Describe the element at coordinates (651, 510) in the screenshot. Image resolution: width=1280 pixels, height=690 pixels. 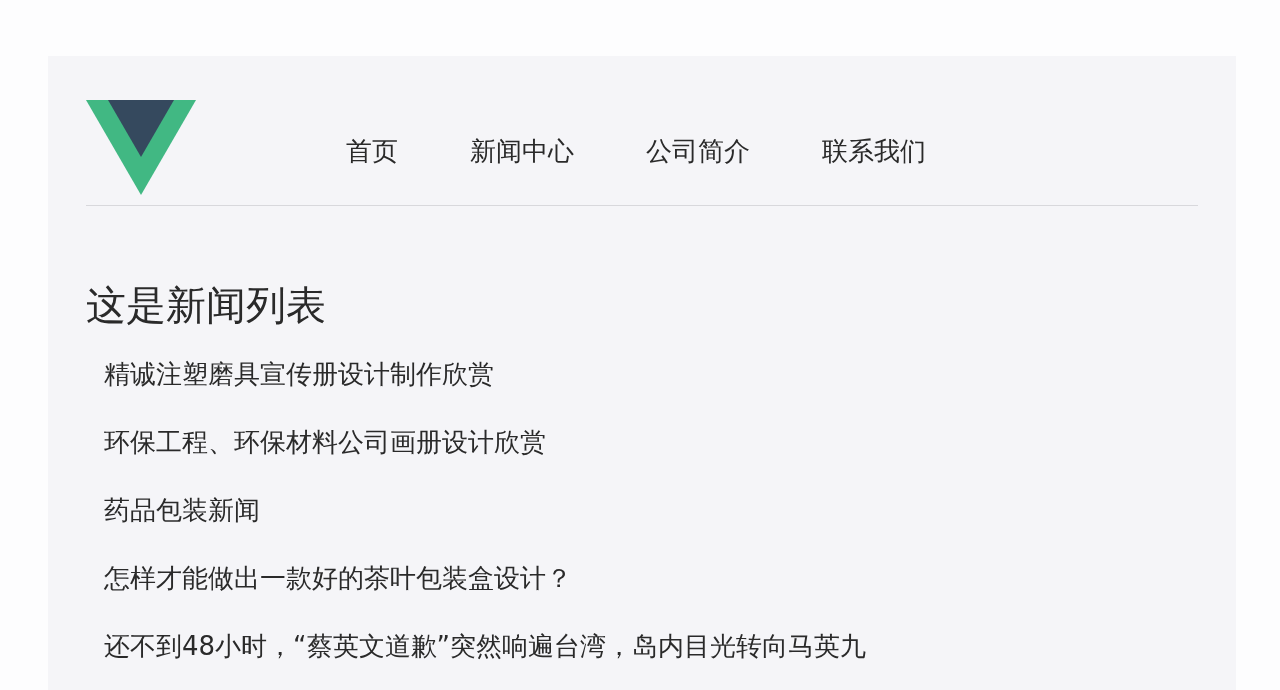
I see `news-link: 药品包装新闻` at that location.